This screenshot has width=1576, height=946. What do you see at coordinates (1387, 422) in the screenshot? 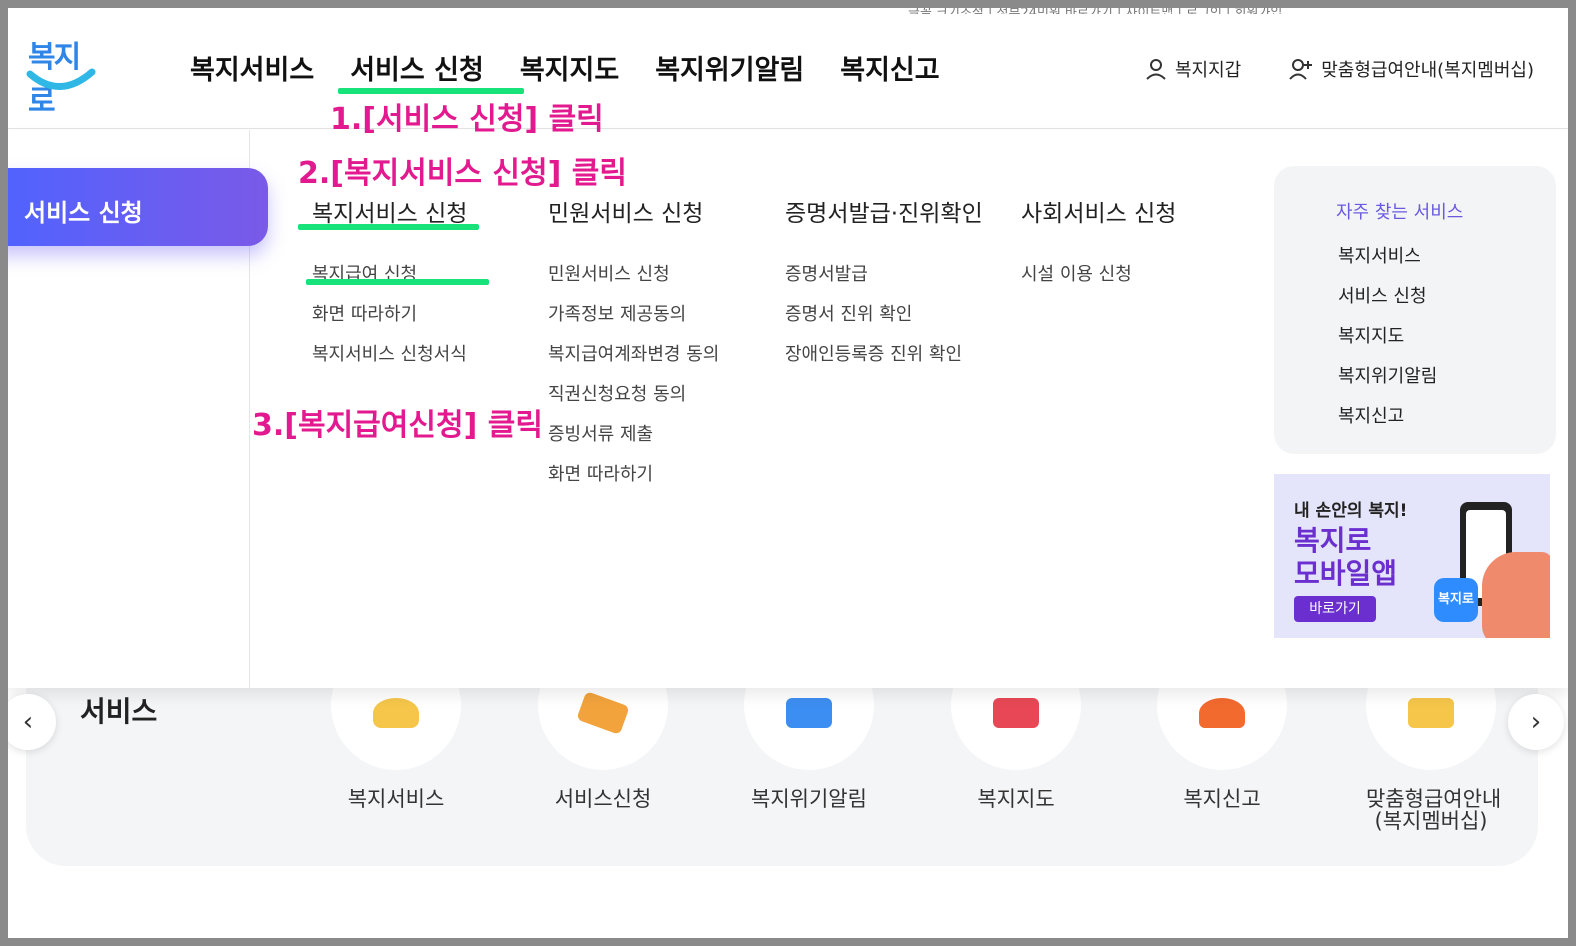
I see `frequent-service-item: 복지신고` at bounding box center [1387, 422].